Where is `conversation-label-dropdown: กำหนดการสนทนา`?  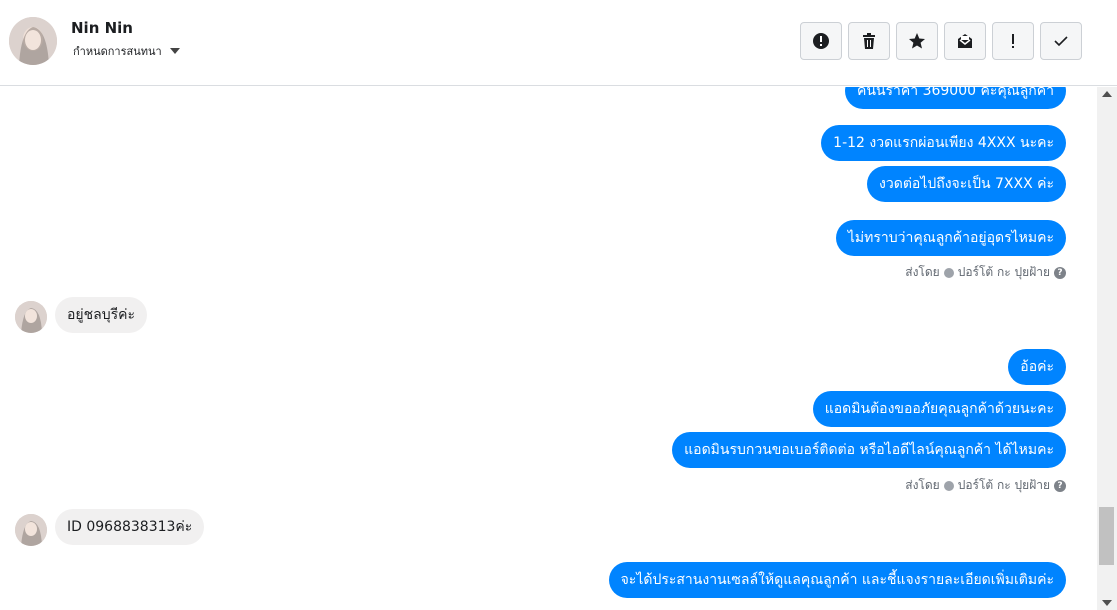
conversation-label-dropdown: กำหนดการสนทนา is located at coordinates (126, 51).